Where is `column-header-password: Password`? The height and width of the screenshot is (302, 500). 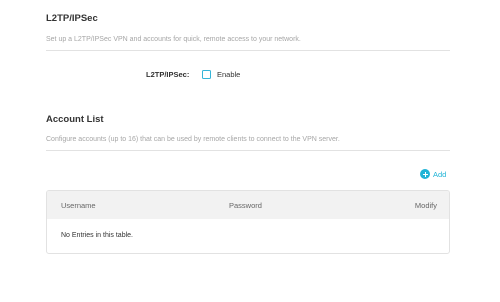
column-header-password: Password is located at coordinates (245, 205).